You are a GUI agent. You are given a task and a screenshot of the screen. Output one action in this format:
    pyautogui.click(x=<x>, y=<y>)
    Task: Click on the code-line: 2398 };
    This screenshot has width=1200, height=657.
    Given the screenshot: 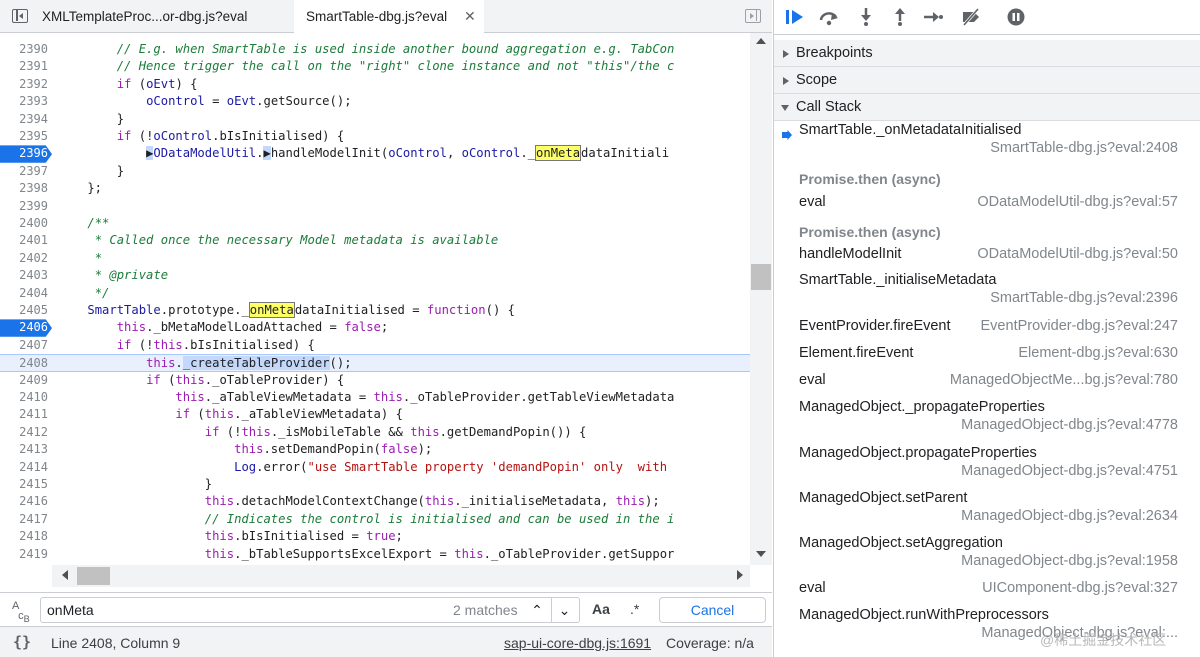 What is the action you would take?
    pyautogui.click(x=375, y=188)
    